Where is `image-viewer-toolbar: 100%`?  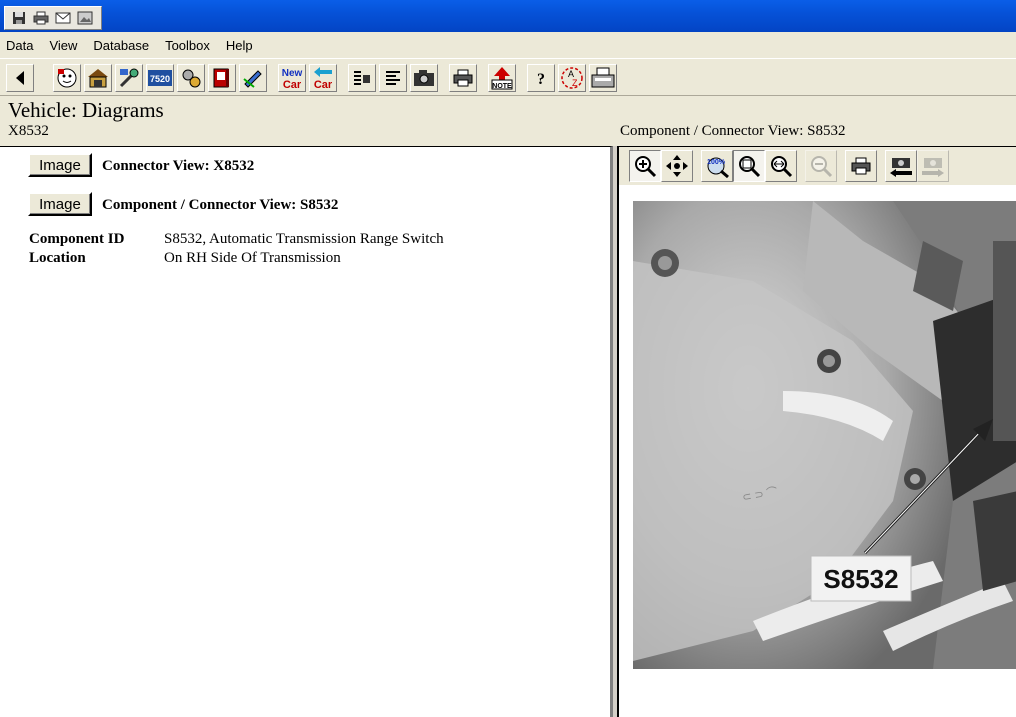 image-viewer-toolbar: 100% is located at coordinates (817, 166).